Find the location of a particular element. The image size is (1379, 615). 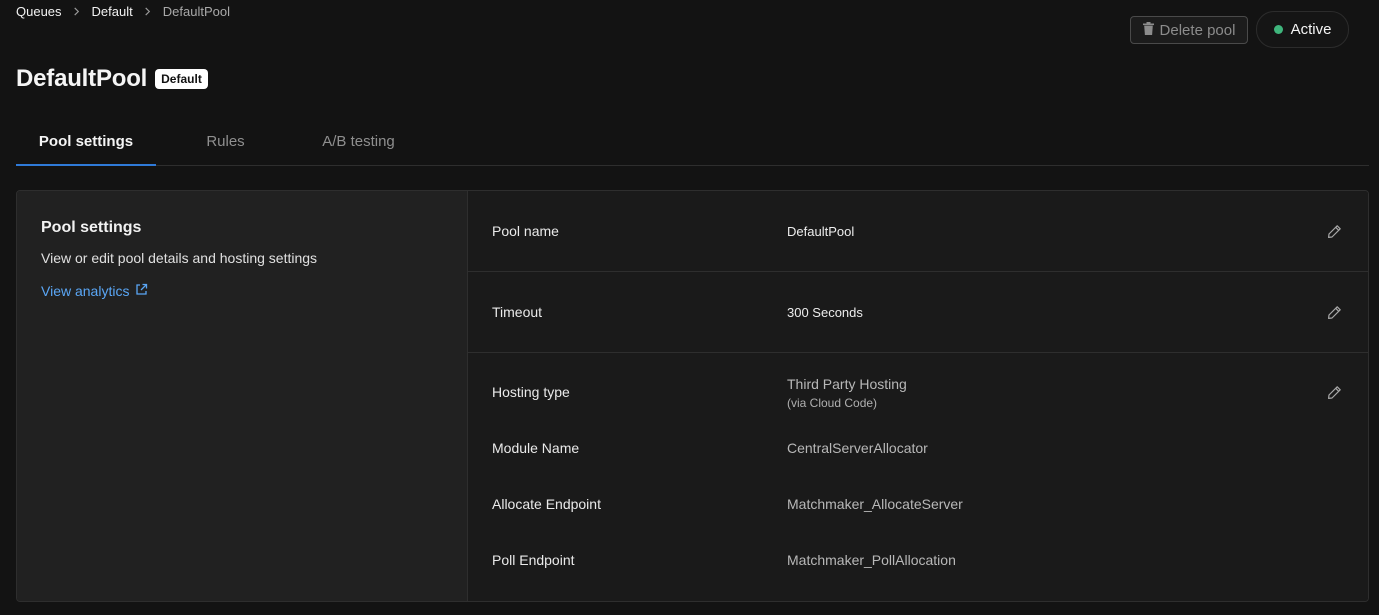

edit-pool-name-button is located at coordinates (1334, 231).